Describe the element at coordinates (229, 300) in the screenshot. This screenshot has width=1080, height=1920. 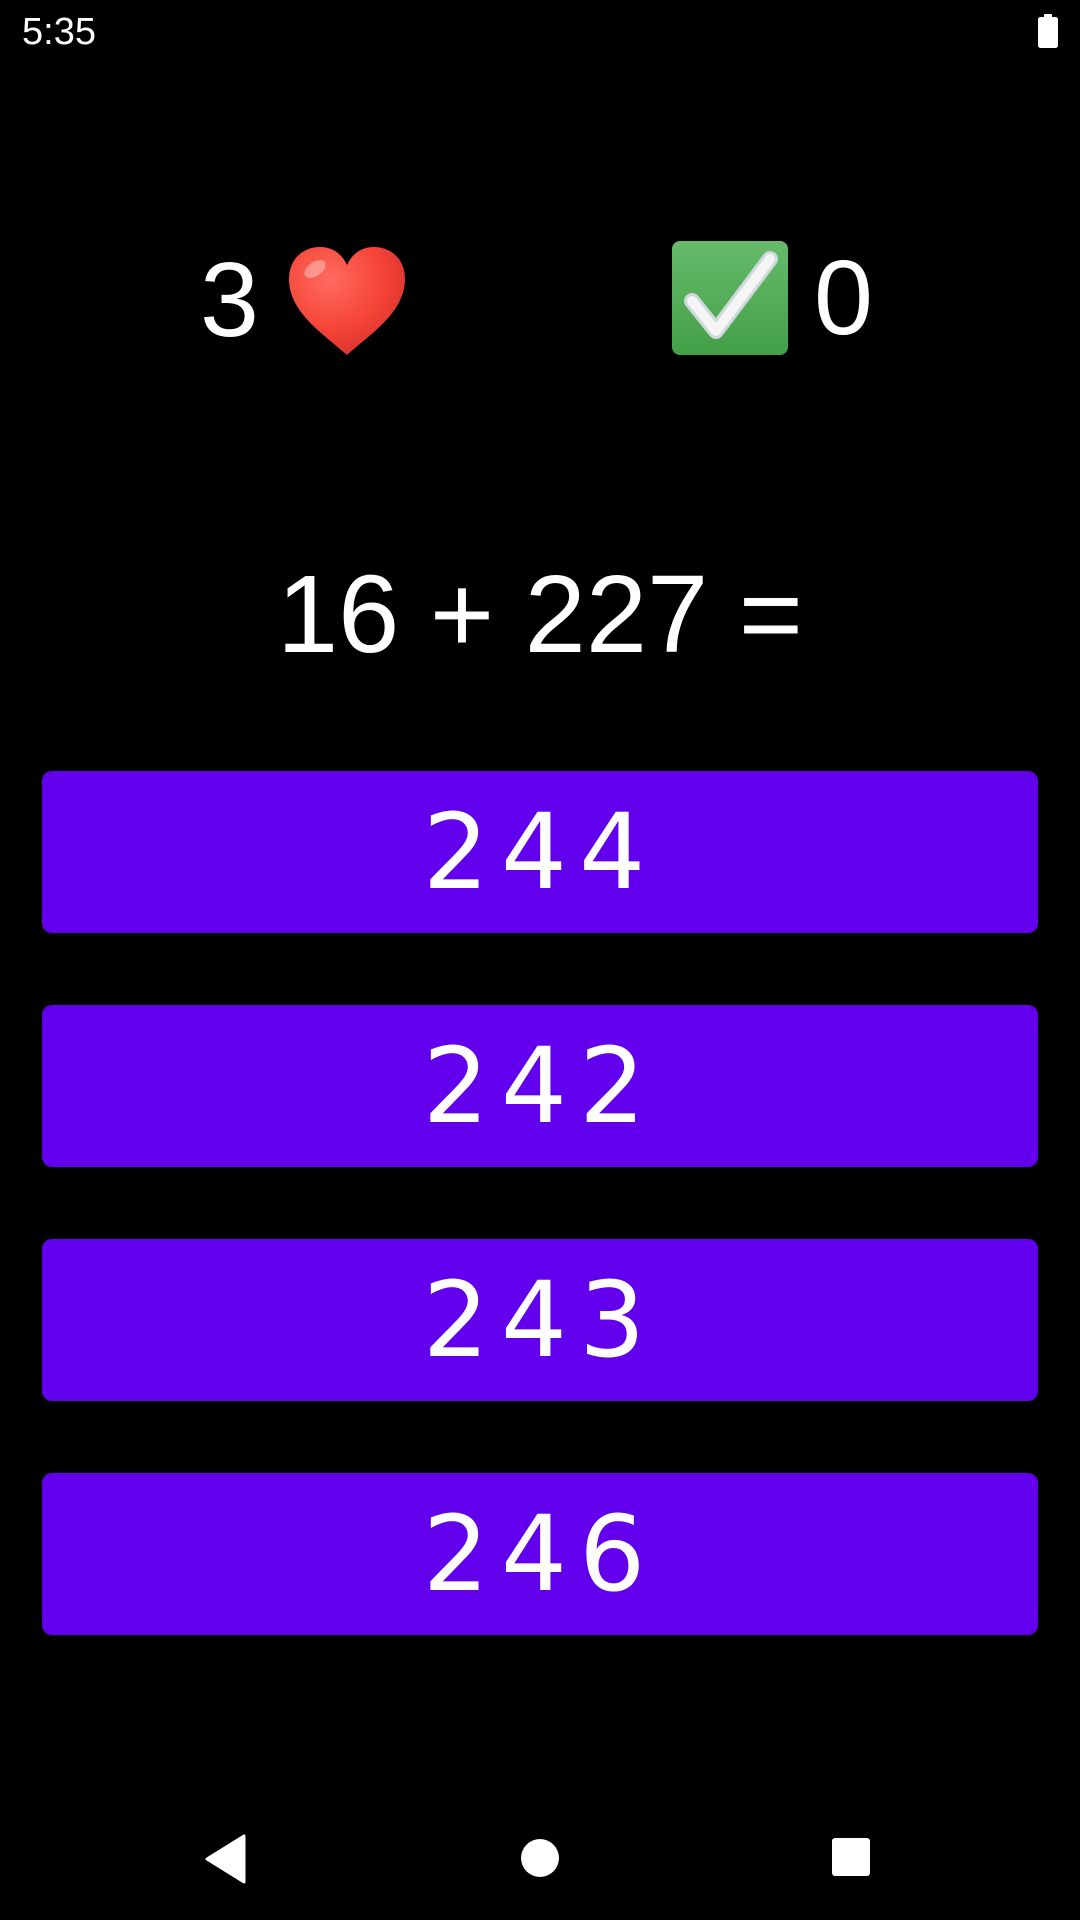
I see `lives-count: 3` at that location.